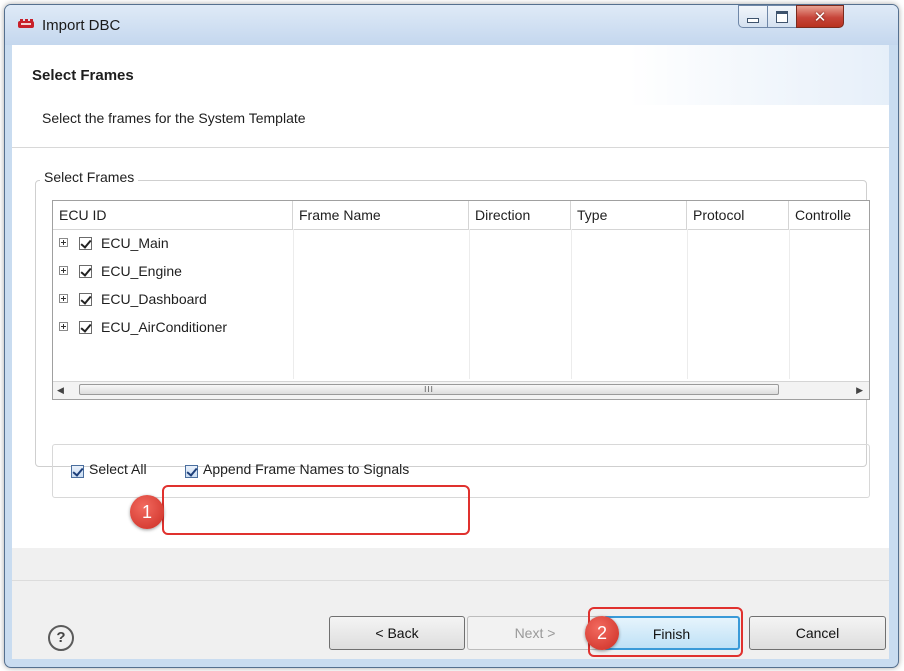 The image size is (904, 671). Describe the element at coordinates (602, 633) in the screenshot. I see `annotation-badge-2: 2` at that location.